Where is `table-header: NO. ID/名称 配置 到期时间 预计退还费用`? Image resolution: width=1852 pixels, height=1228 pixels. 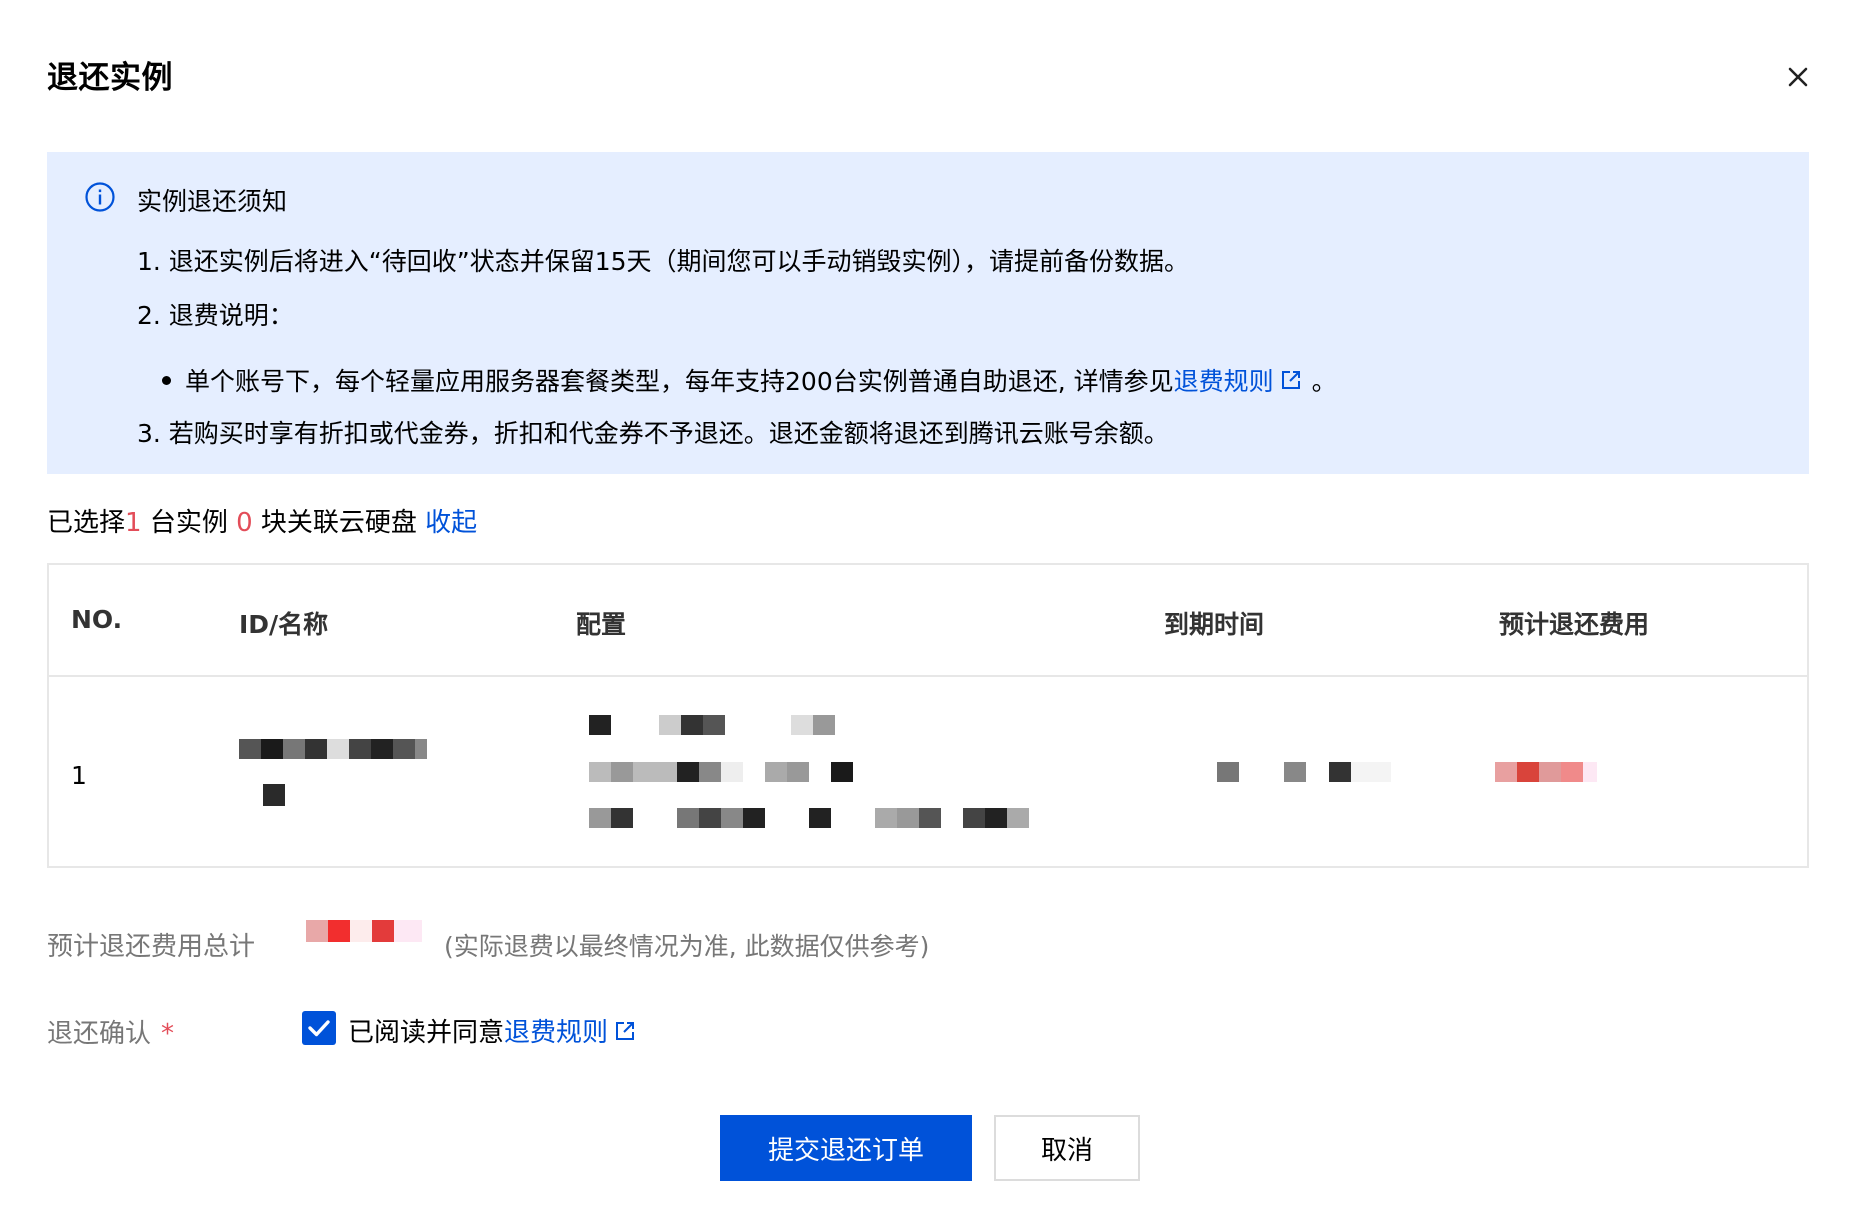
table-header: NO. ID/名称 配置 到期时间 预计退还费用 is located at coordinates (928, 621).